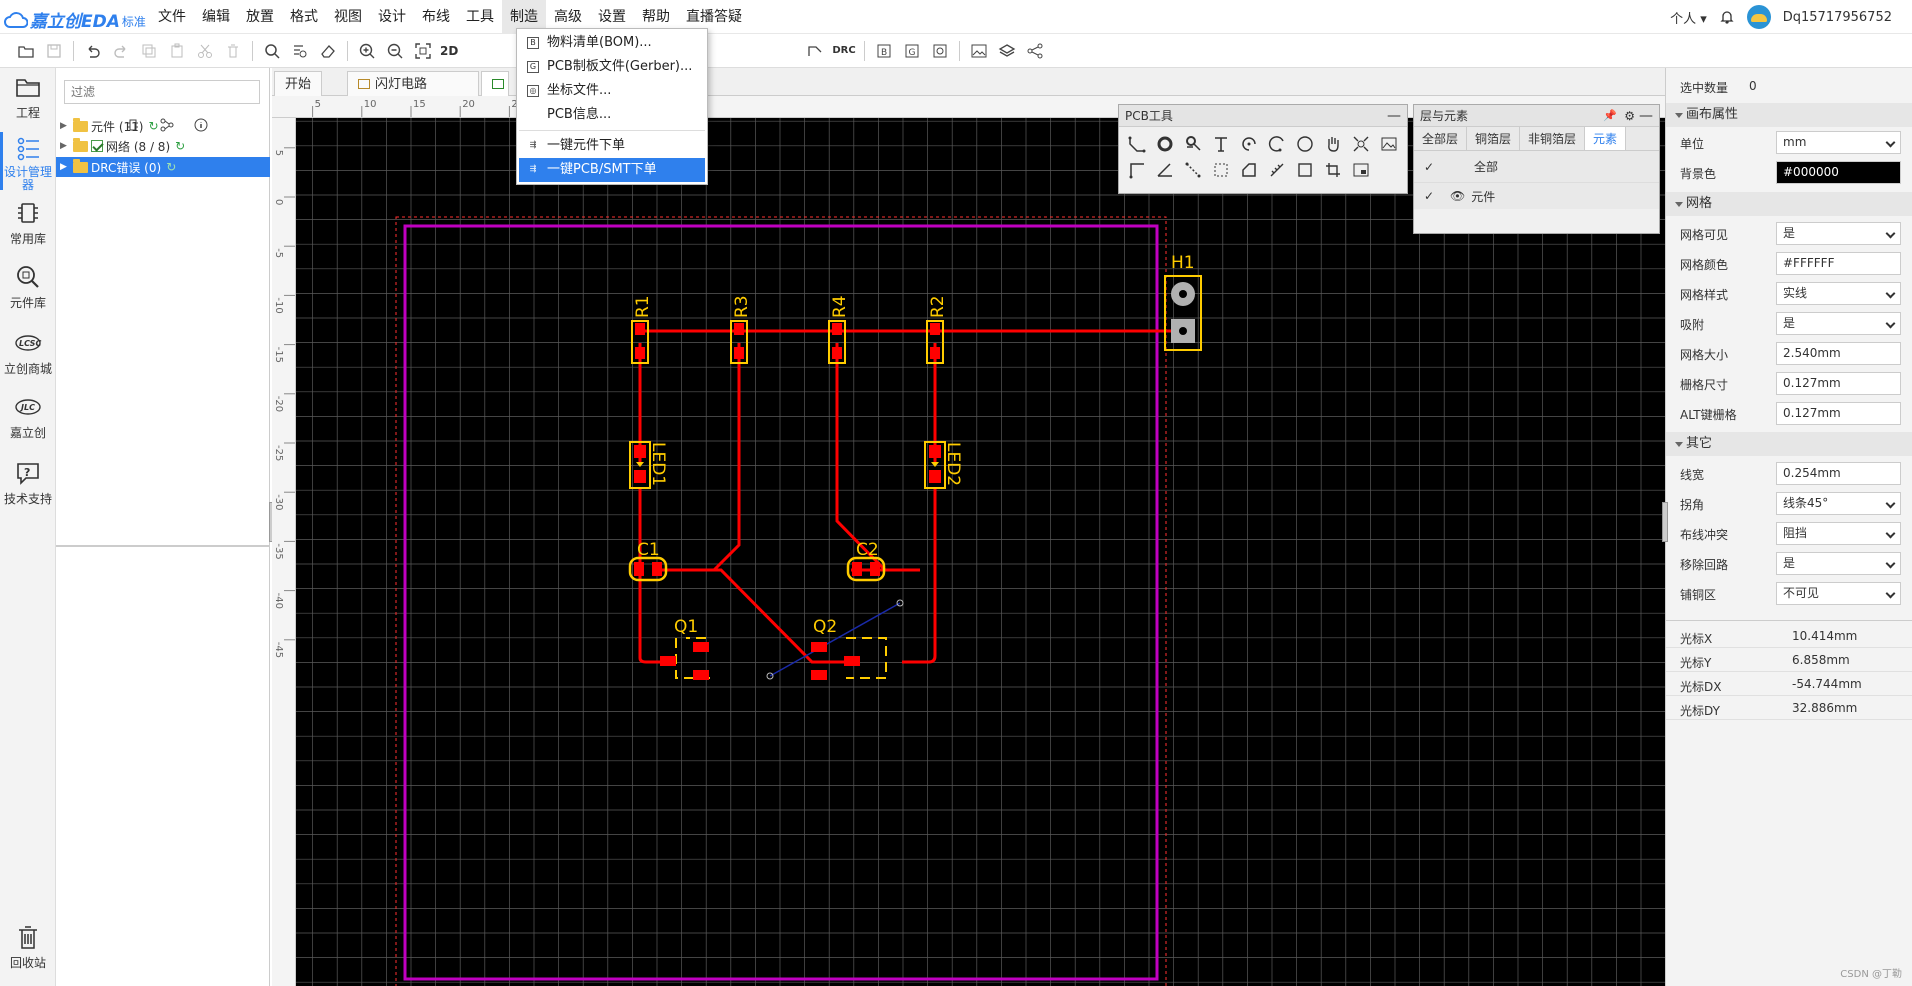  What do you see at coordinates (1838, 413) in the screenshot?
I see `alt-snap-input: 0.127mm` at bounding box center [1838, 413].